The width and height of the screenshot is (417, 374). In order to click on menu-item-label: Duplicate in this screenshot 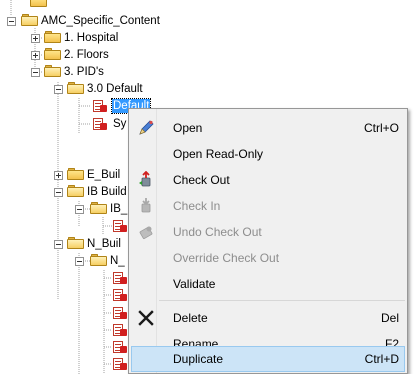, I will do `click(198, 359)`.